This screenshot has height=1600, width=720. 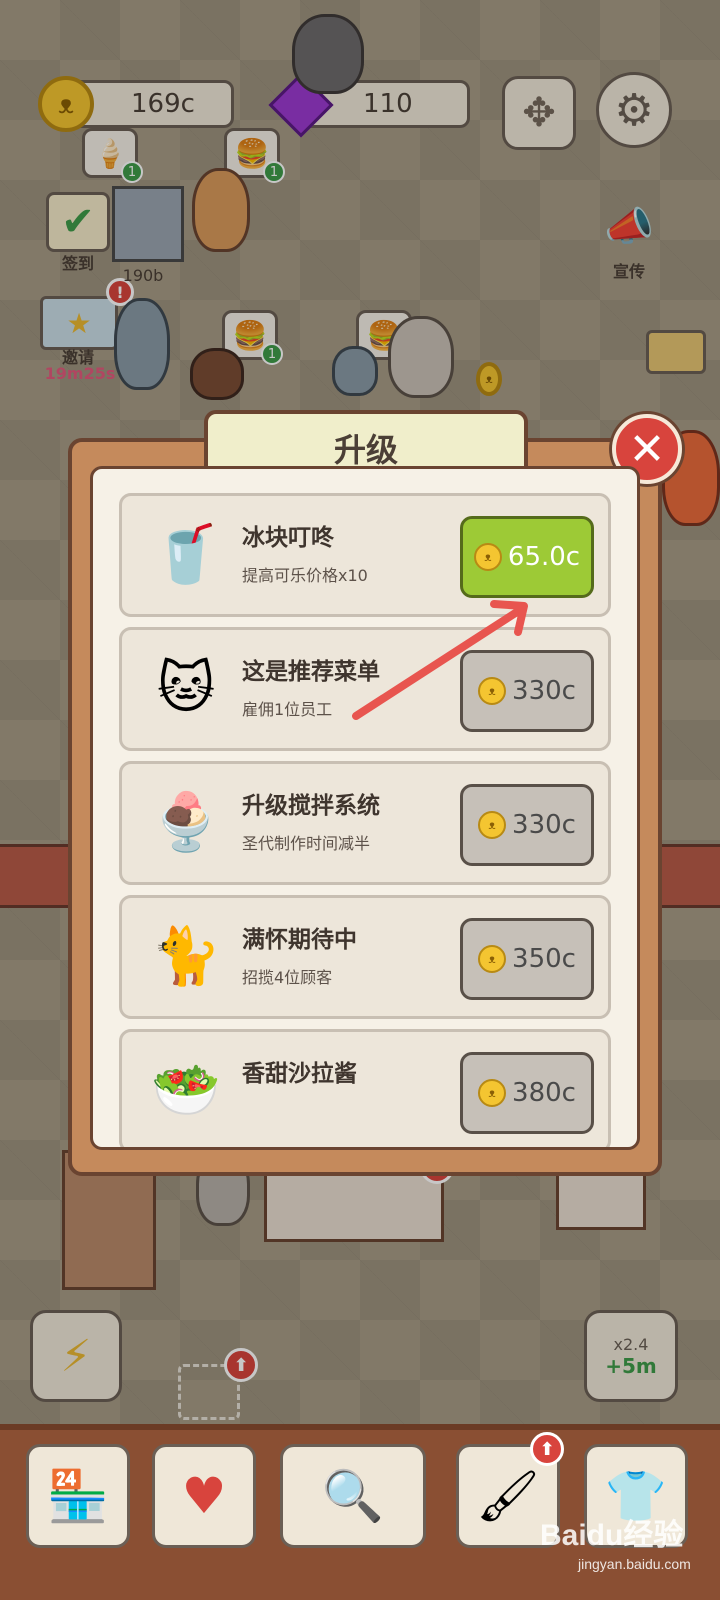 What do you see at coordinates (186, 688) in the screenshot?
I see `chef-cat-icon: 🐱` at bounding box center [186, 688].